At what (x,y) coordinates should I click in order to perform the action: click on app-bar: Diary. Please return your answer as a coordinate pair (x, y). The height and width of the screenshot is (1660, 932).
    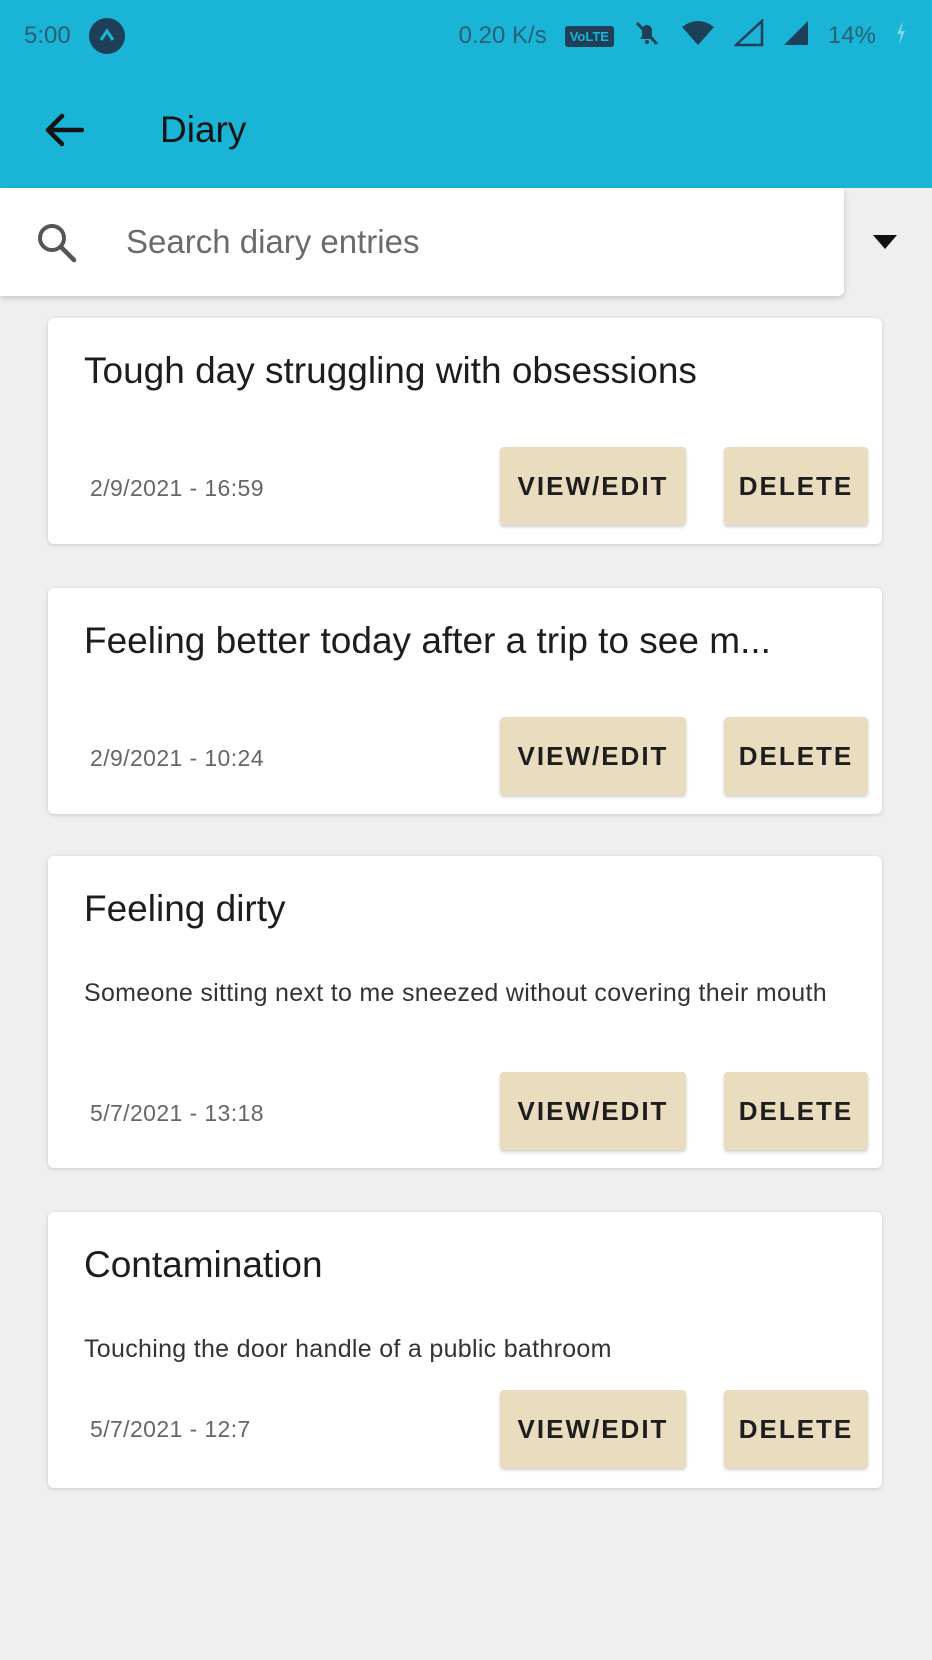
    Looking at the image, I should click on (466, 130).